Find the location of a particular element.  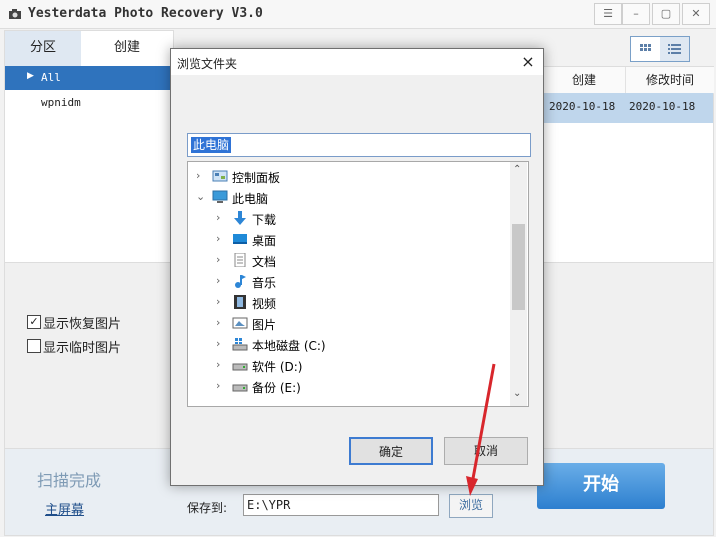

tree-item-label: 软件 (D:) is located at coordinates (277, 367).